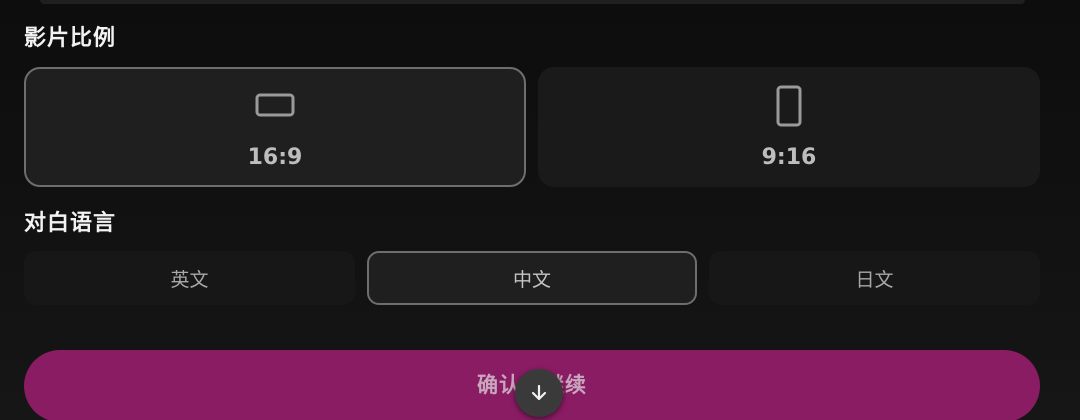 This screenshot has height=420, width=1080. Describe the element at coordinates (70, 38) in the screenshot. I see `aspect-ratio-title: 影片比例` at that location.